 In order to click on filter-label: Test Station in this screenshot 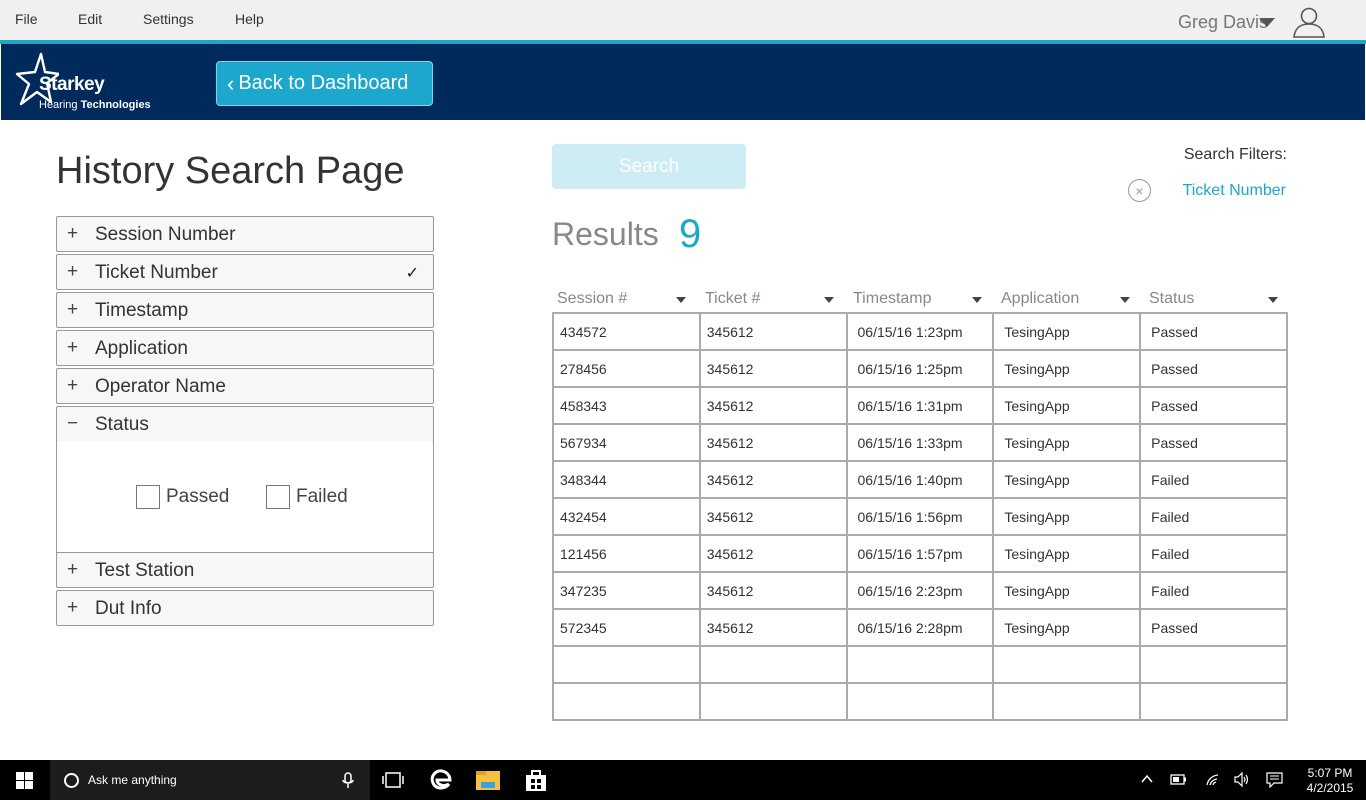, I will do `click(145, 570)`.